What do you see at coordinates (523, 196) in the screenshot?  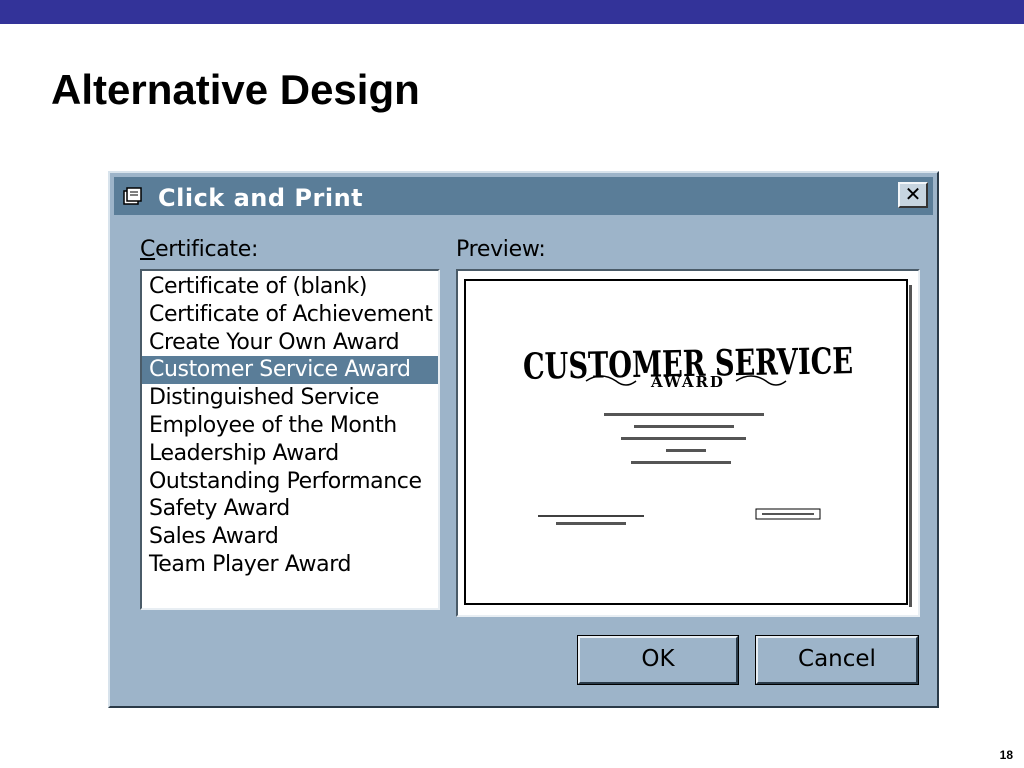 I see `dialog-titlebar: Click and Print ✕` at bounding box center [523, 196].